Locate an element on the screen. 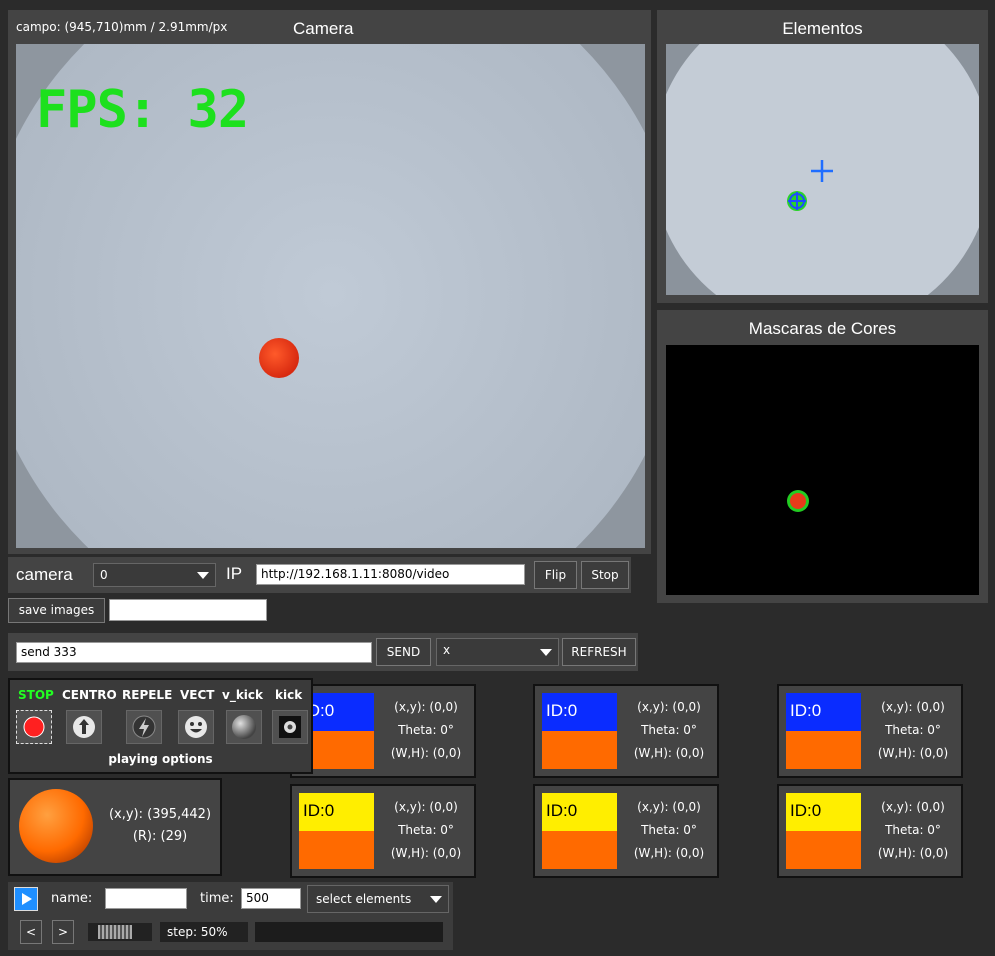 The height and width of the screenshot is (956, 995). progress-bar is located at coordinates (349, 932).